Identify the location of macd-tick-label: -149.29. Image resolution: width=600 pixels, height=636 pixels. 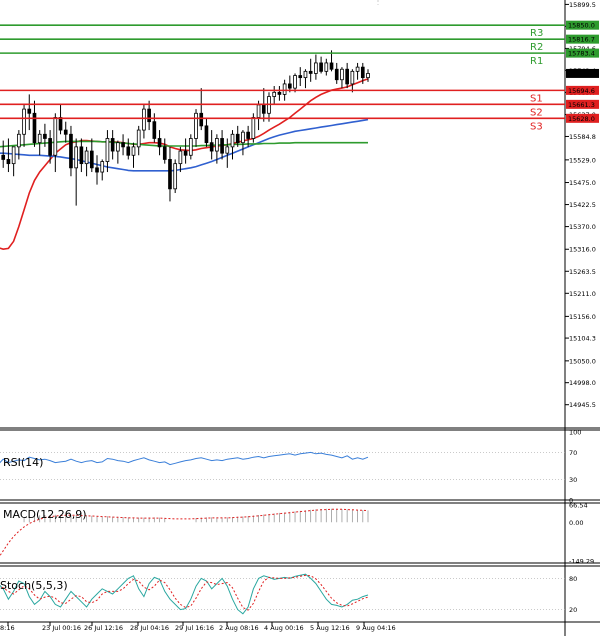
(581, 562).